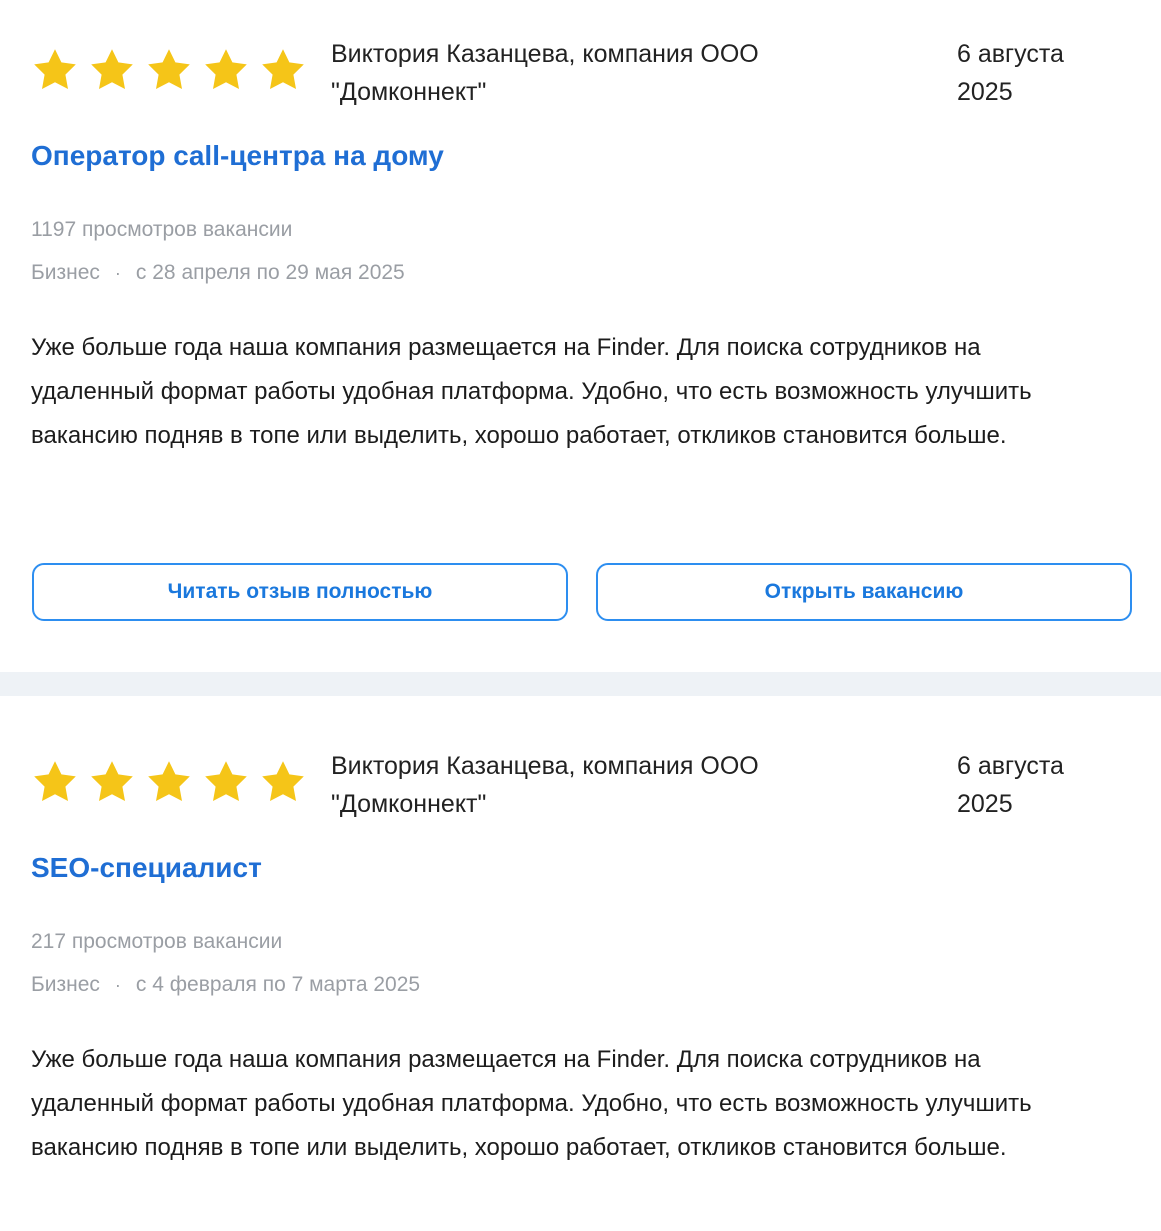  I want to click on vacancy-period: с 4 февраля по 7 марта 2025, so click(278, 984).